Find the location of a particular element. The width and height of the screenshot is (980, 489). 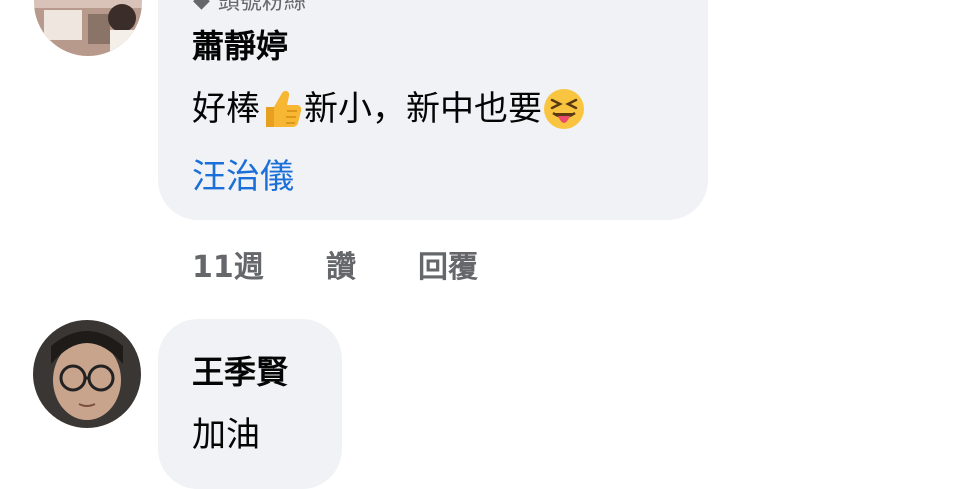

badge-label: 頭號粉絲 is located at coordinates (261, 7).